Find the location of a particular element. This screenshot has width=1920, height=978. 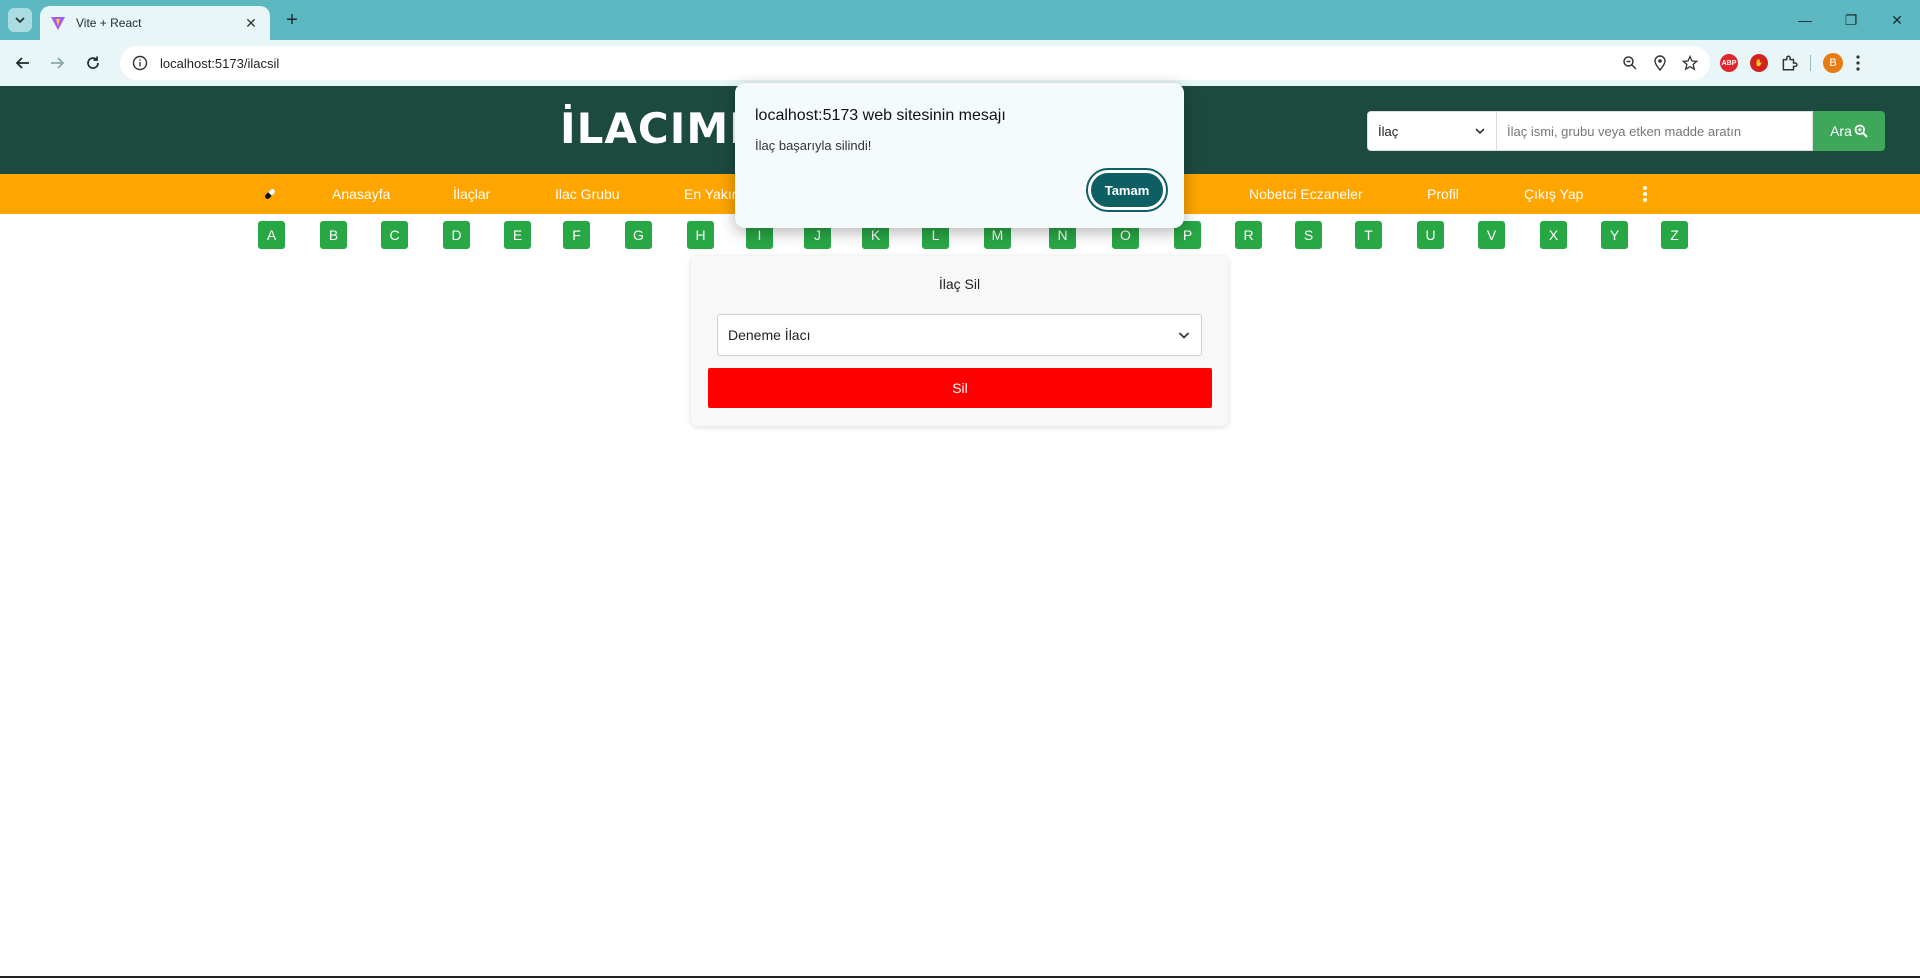

drug-select: Deneme İlacı is located at coordinates (959, 335).